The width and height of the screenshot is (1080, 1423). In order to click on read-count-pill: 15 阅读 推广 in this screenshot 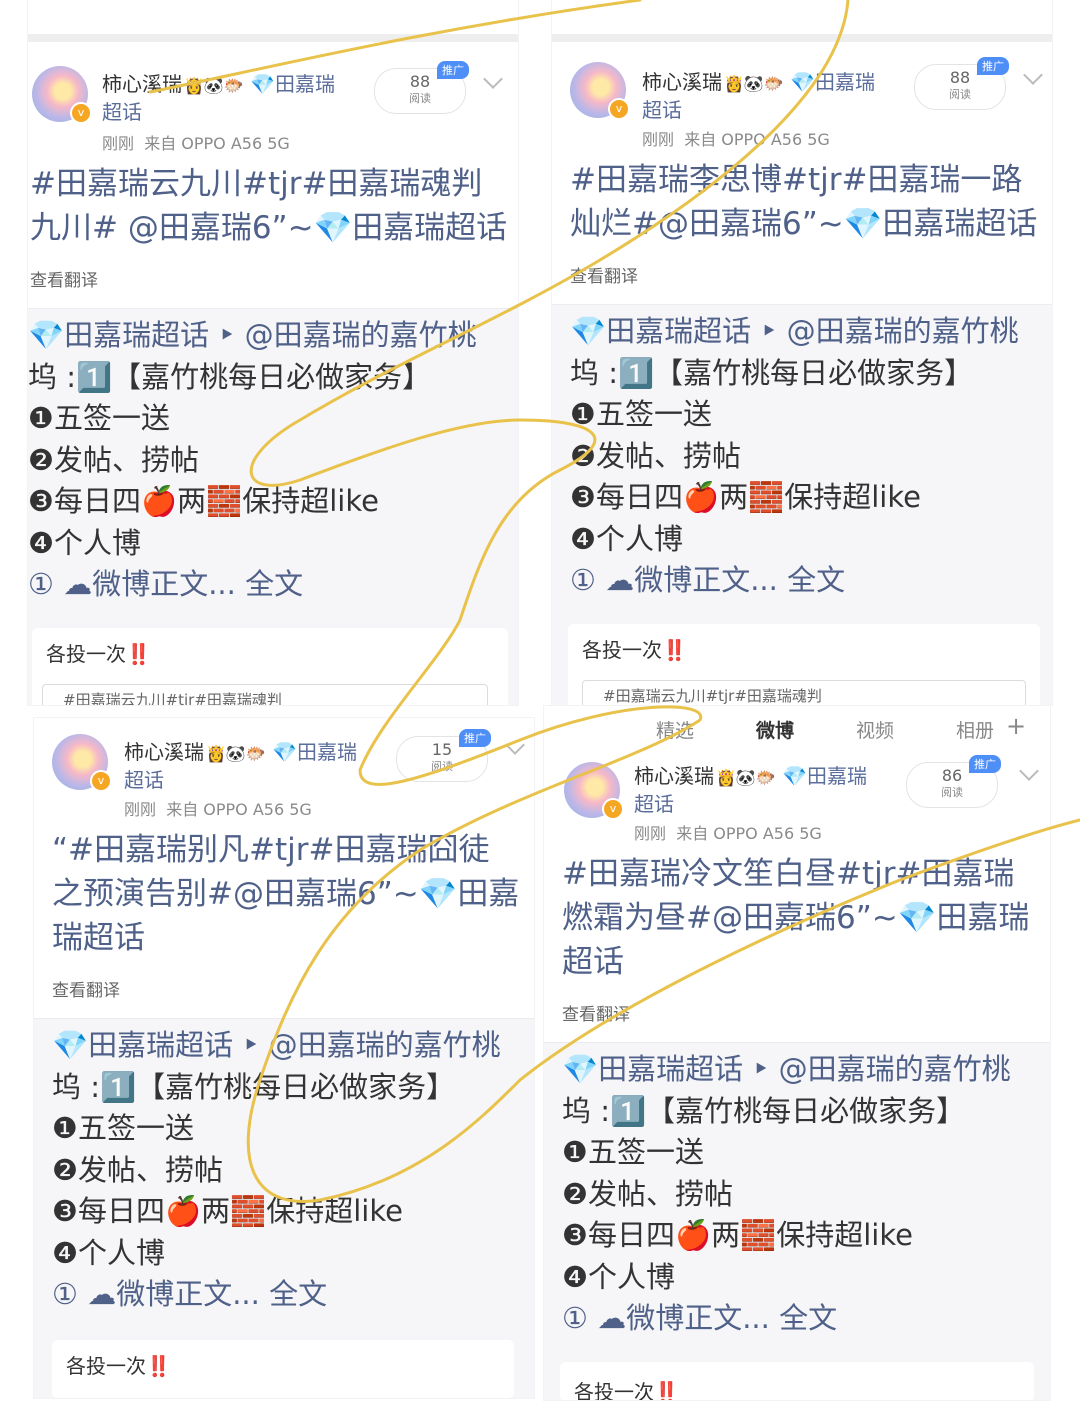, I will do `click(443, 755)`.